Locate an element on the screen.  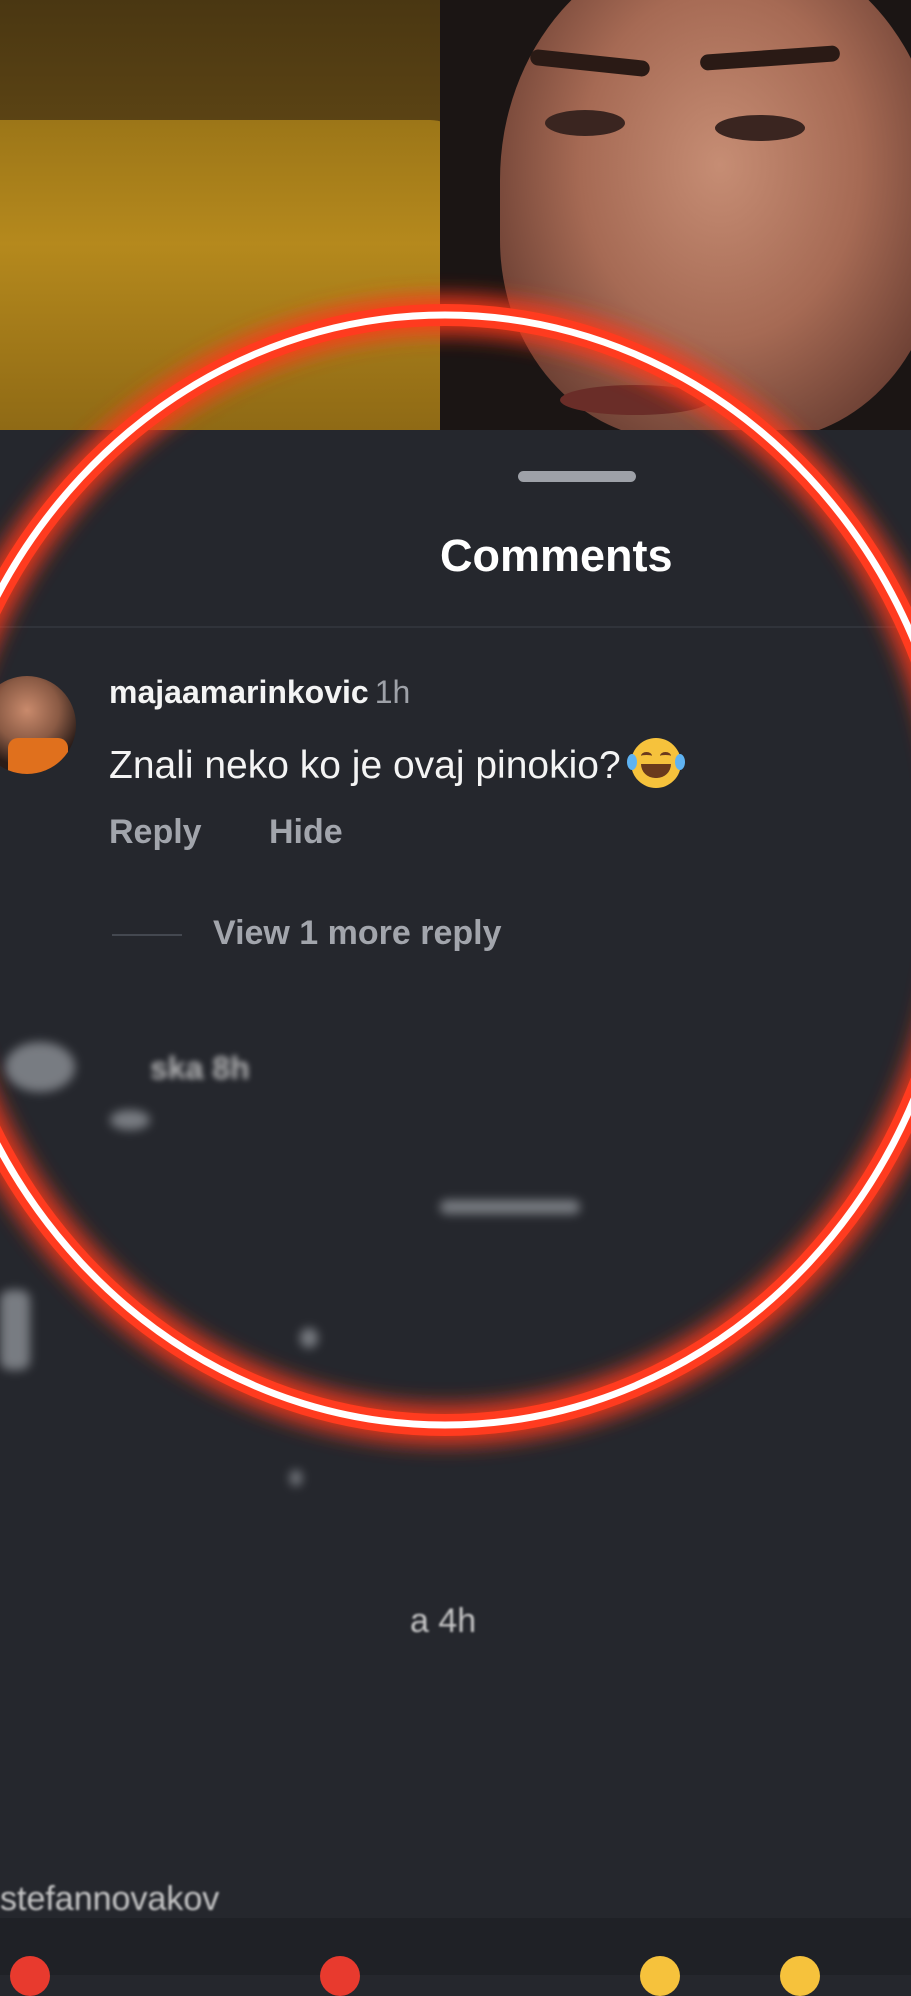
comment-text-line: Znali neko ko je ovaj pinokio? is located at coordinates (397, 763).